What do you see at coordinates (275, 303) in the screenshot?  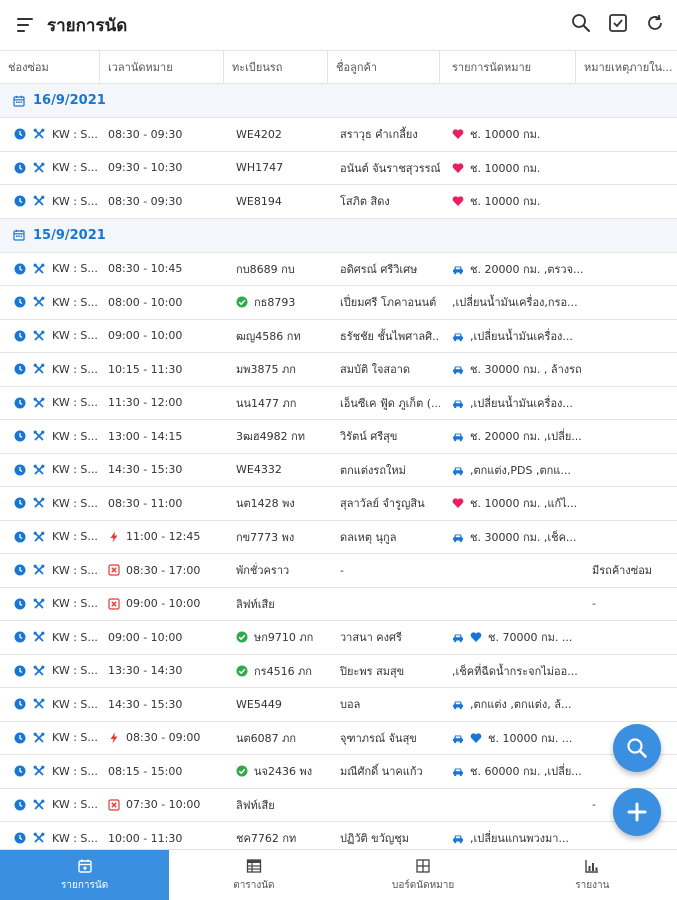 I see `plate-text: กธ8793` at bounding box center [275, 303].